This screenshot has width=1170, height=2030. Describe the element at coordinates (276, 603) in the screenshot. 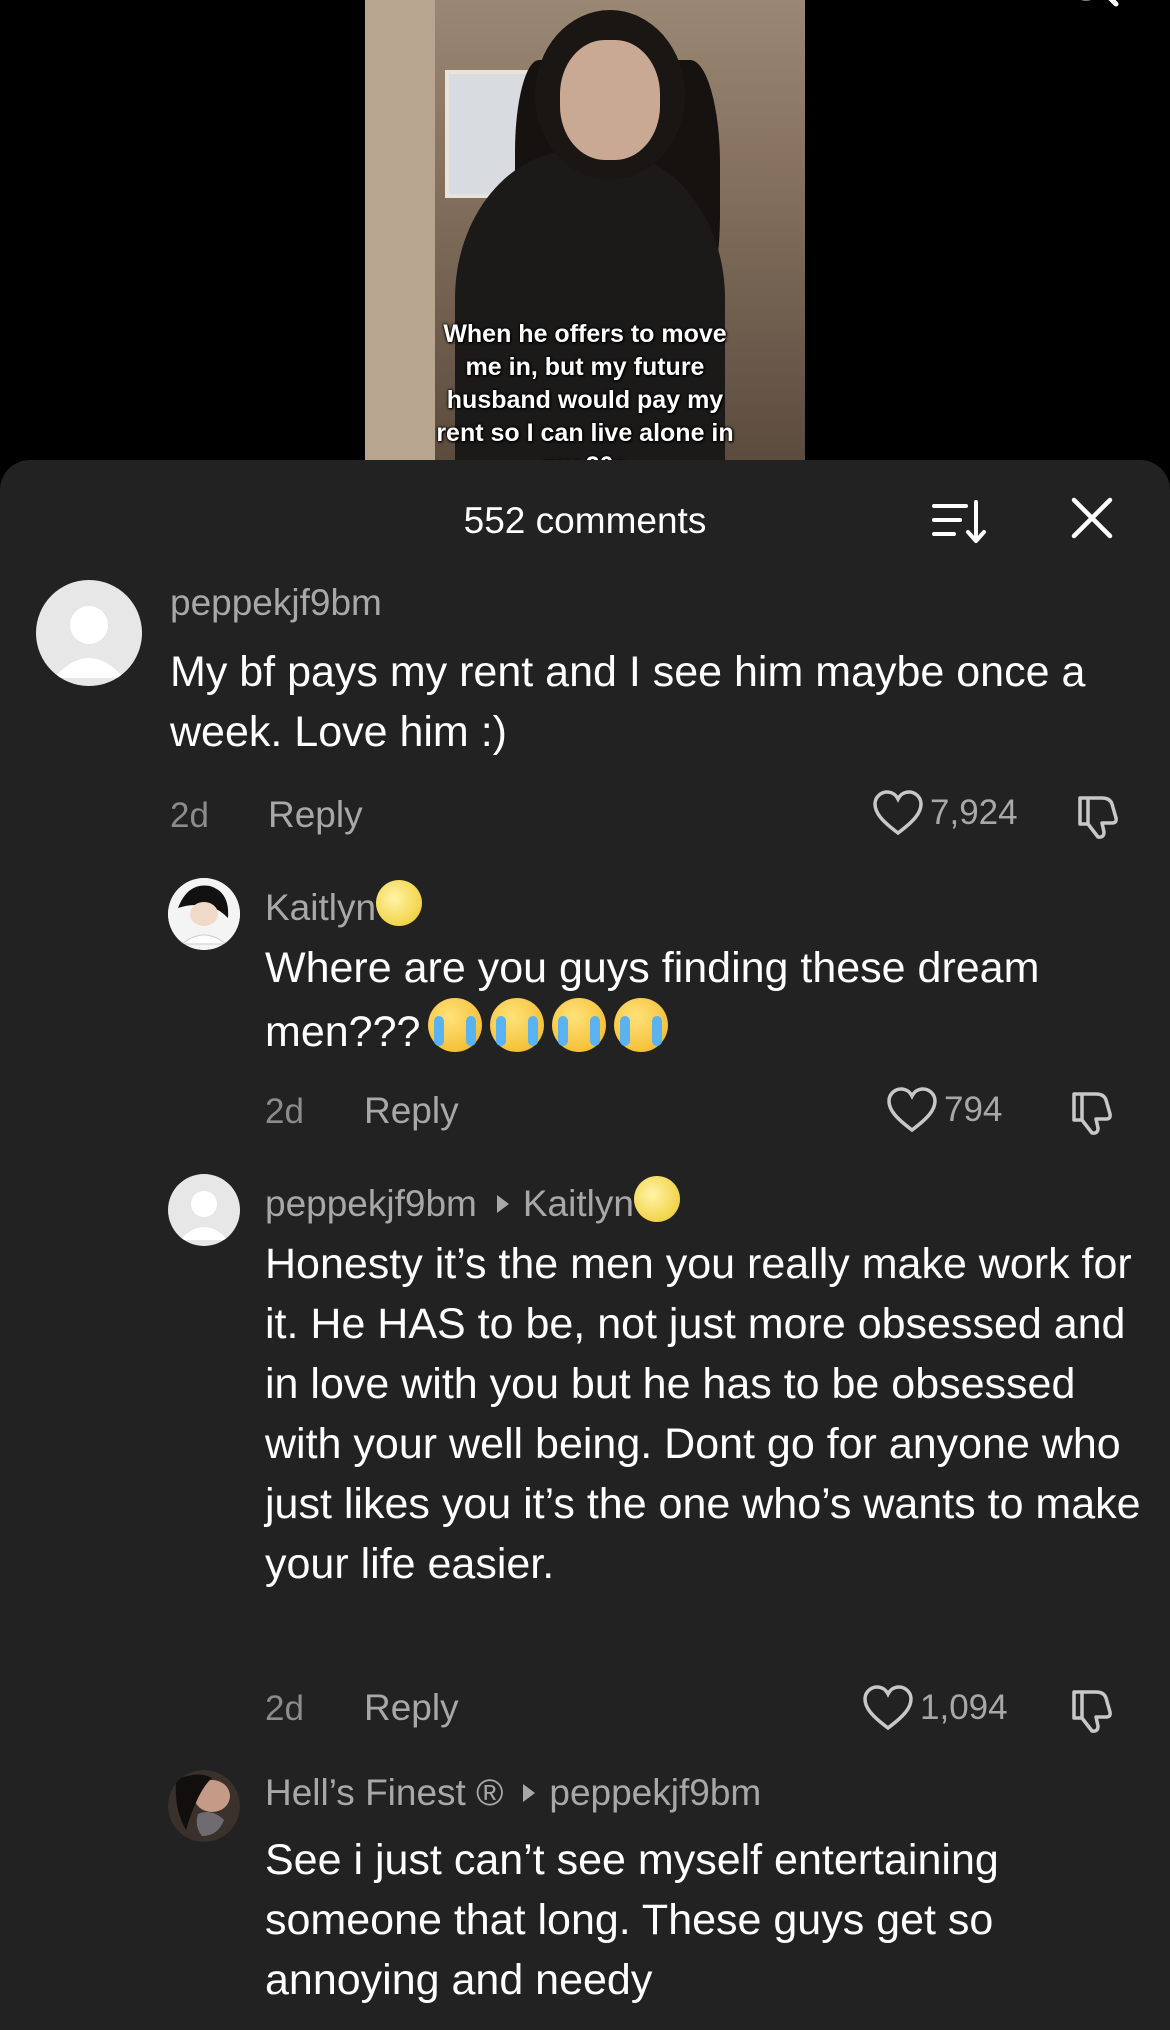

I see `comment-username: peppekjf9bm` at that location.